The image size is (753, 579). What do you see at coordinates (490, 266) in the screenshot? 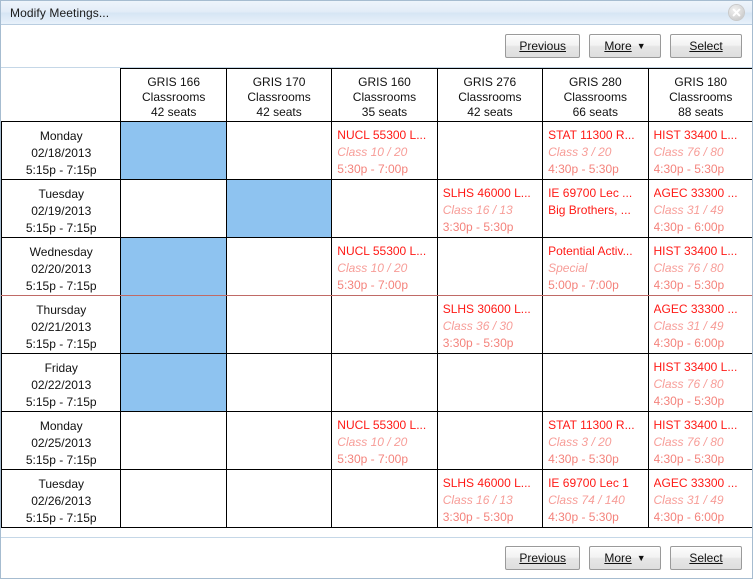
I see `grid-cell-r2-c3` at bounding box center [490, 266].